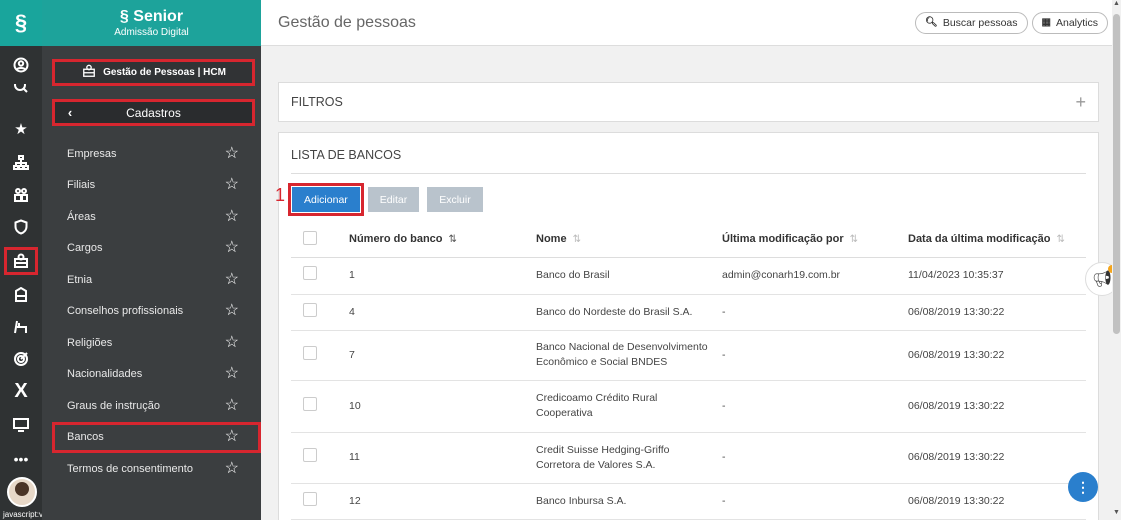  Describe the element at coordinates (1116, 174) in the screenshot. I see `scroll-thumb` at that location.